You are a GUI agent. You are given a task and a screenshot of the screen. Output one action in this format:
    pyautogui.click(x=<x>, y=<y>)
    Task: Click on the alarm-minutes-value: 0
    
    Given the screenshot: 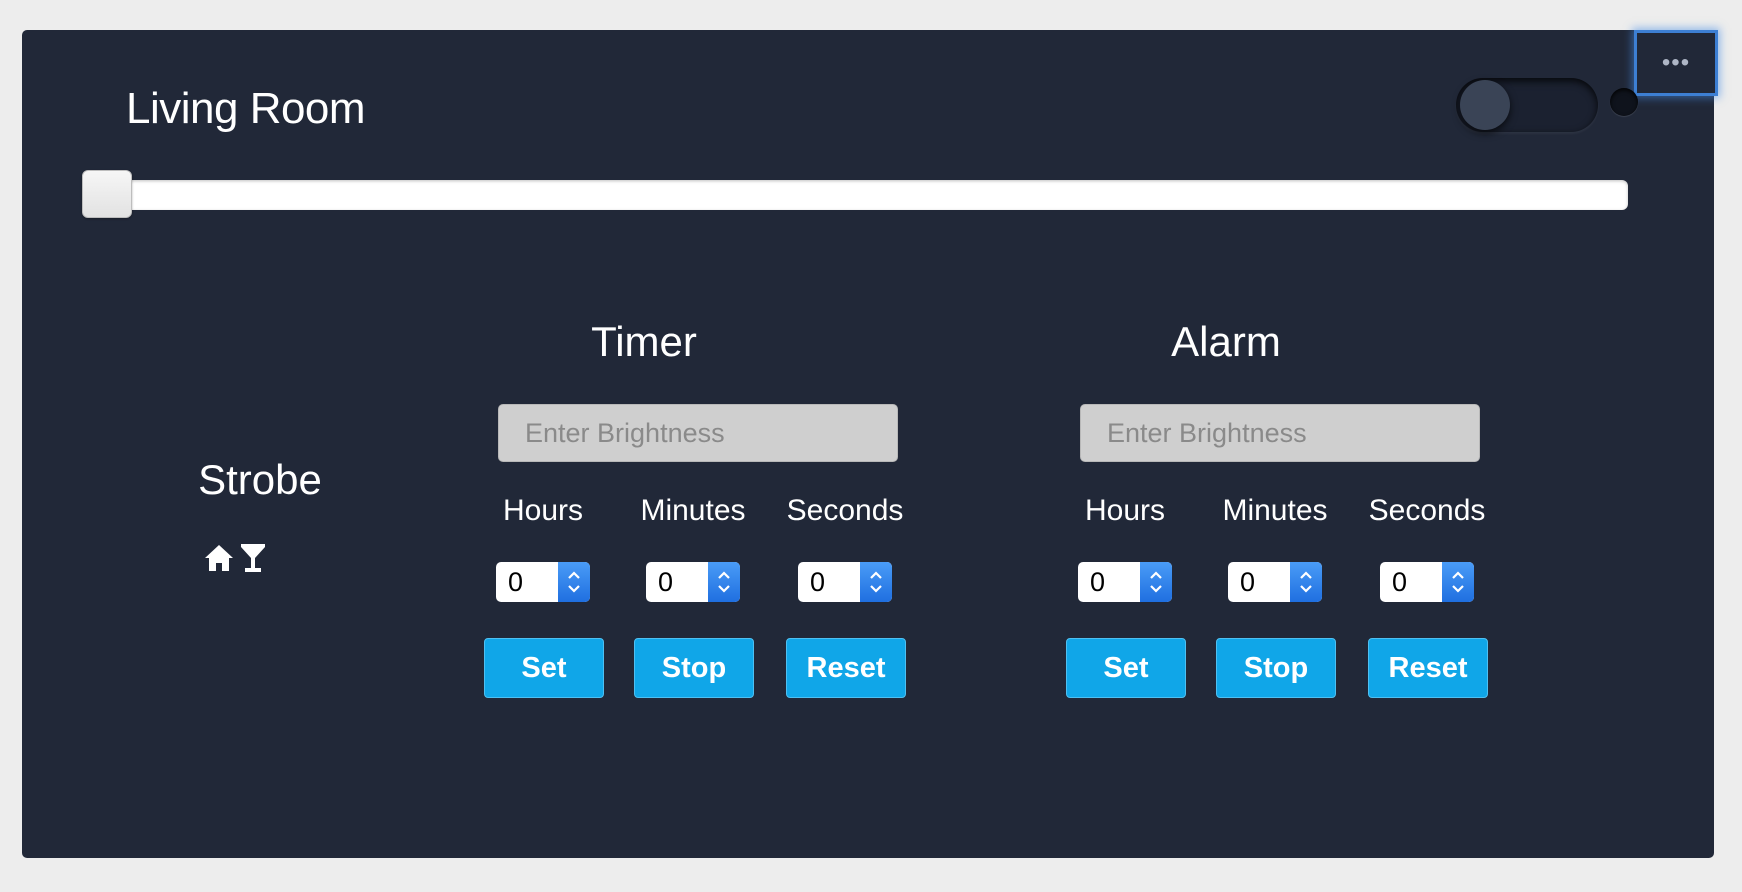 What is the action you would take?
    pyautogui.click(x=1259, y=582)
    